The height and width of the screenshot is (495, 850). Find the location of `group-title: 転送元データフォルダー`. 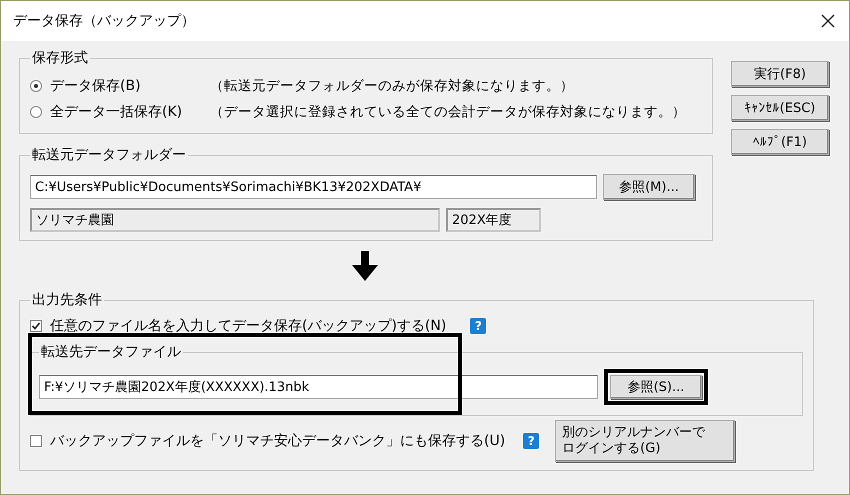

group-title: 転送元データフォルダー is located at coordinates (109, 155).